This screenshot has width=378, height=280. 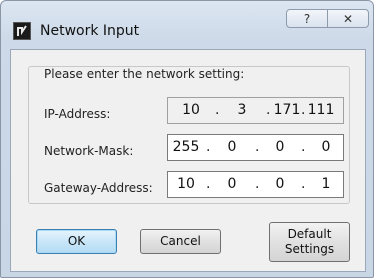 What do you see at coordinates (280, 147) in the screenshot?
I see `network-mask-octet-3: 0` at bounding box center [280, 147].